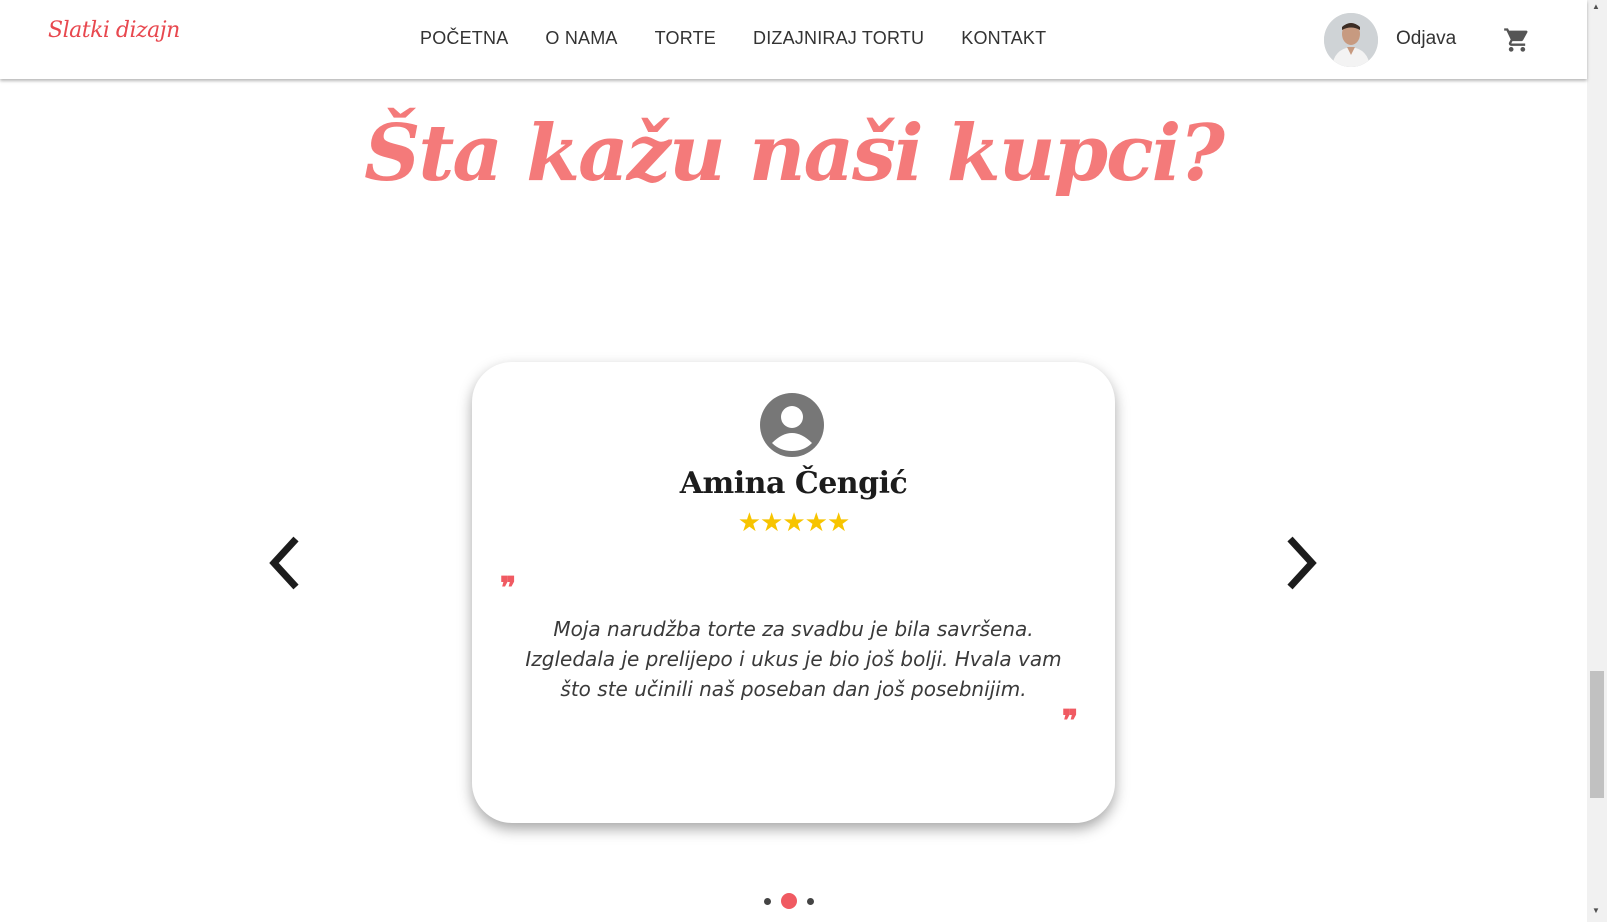  What do you see at coordinates (1597, 461) in the screenshot?
I see `page-scrollbar: ▲ ▼` at bounding box center [1597, 461].